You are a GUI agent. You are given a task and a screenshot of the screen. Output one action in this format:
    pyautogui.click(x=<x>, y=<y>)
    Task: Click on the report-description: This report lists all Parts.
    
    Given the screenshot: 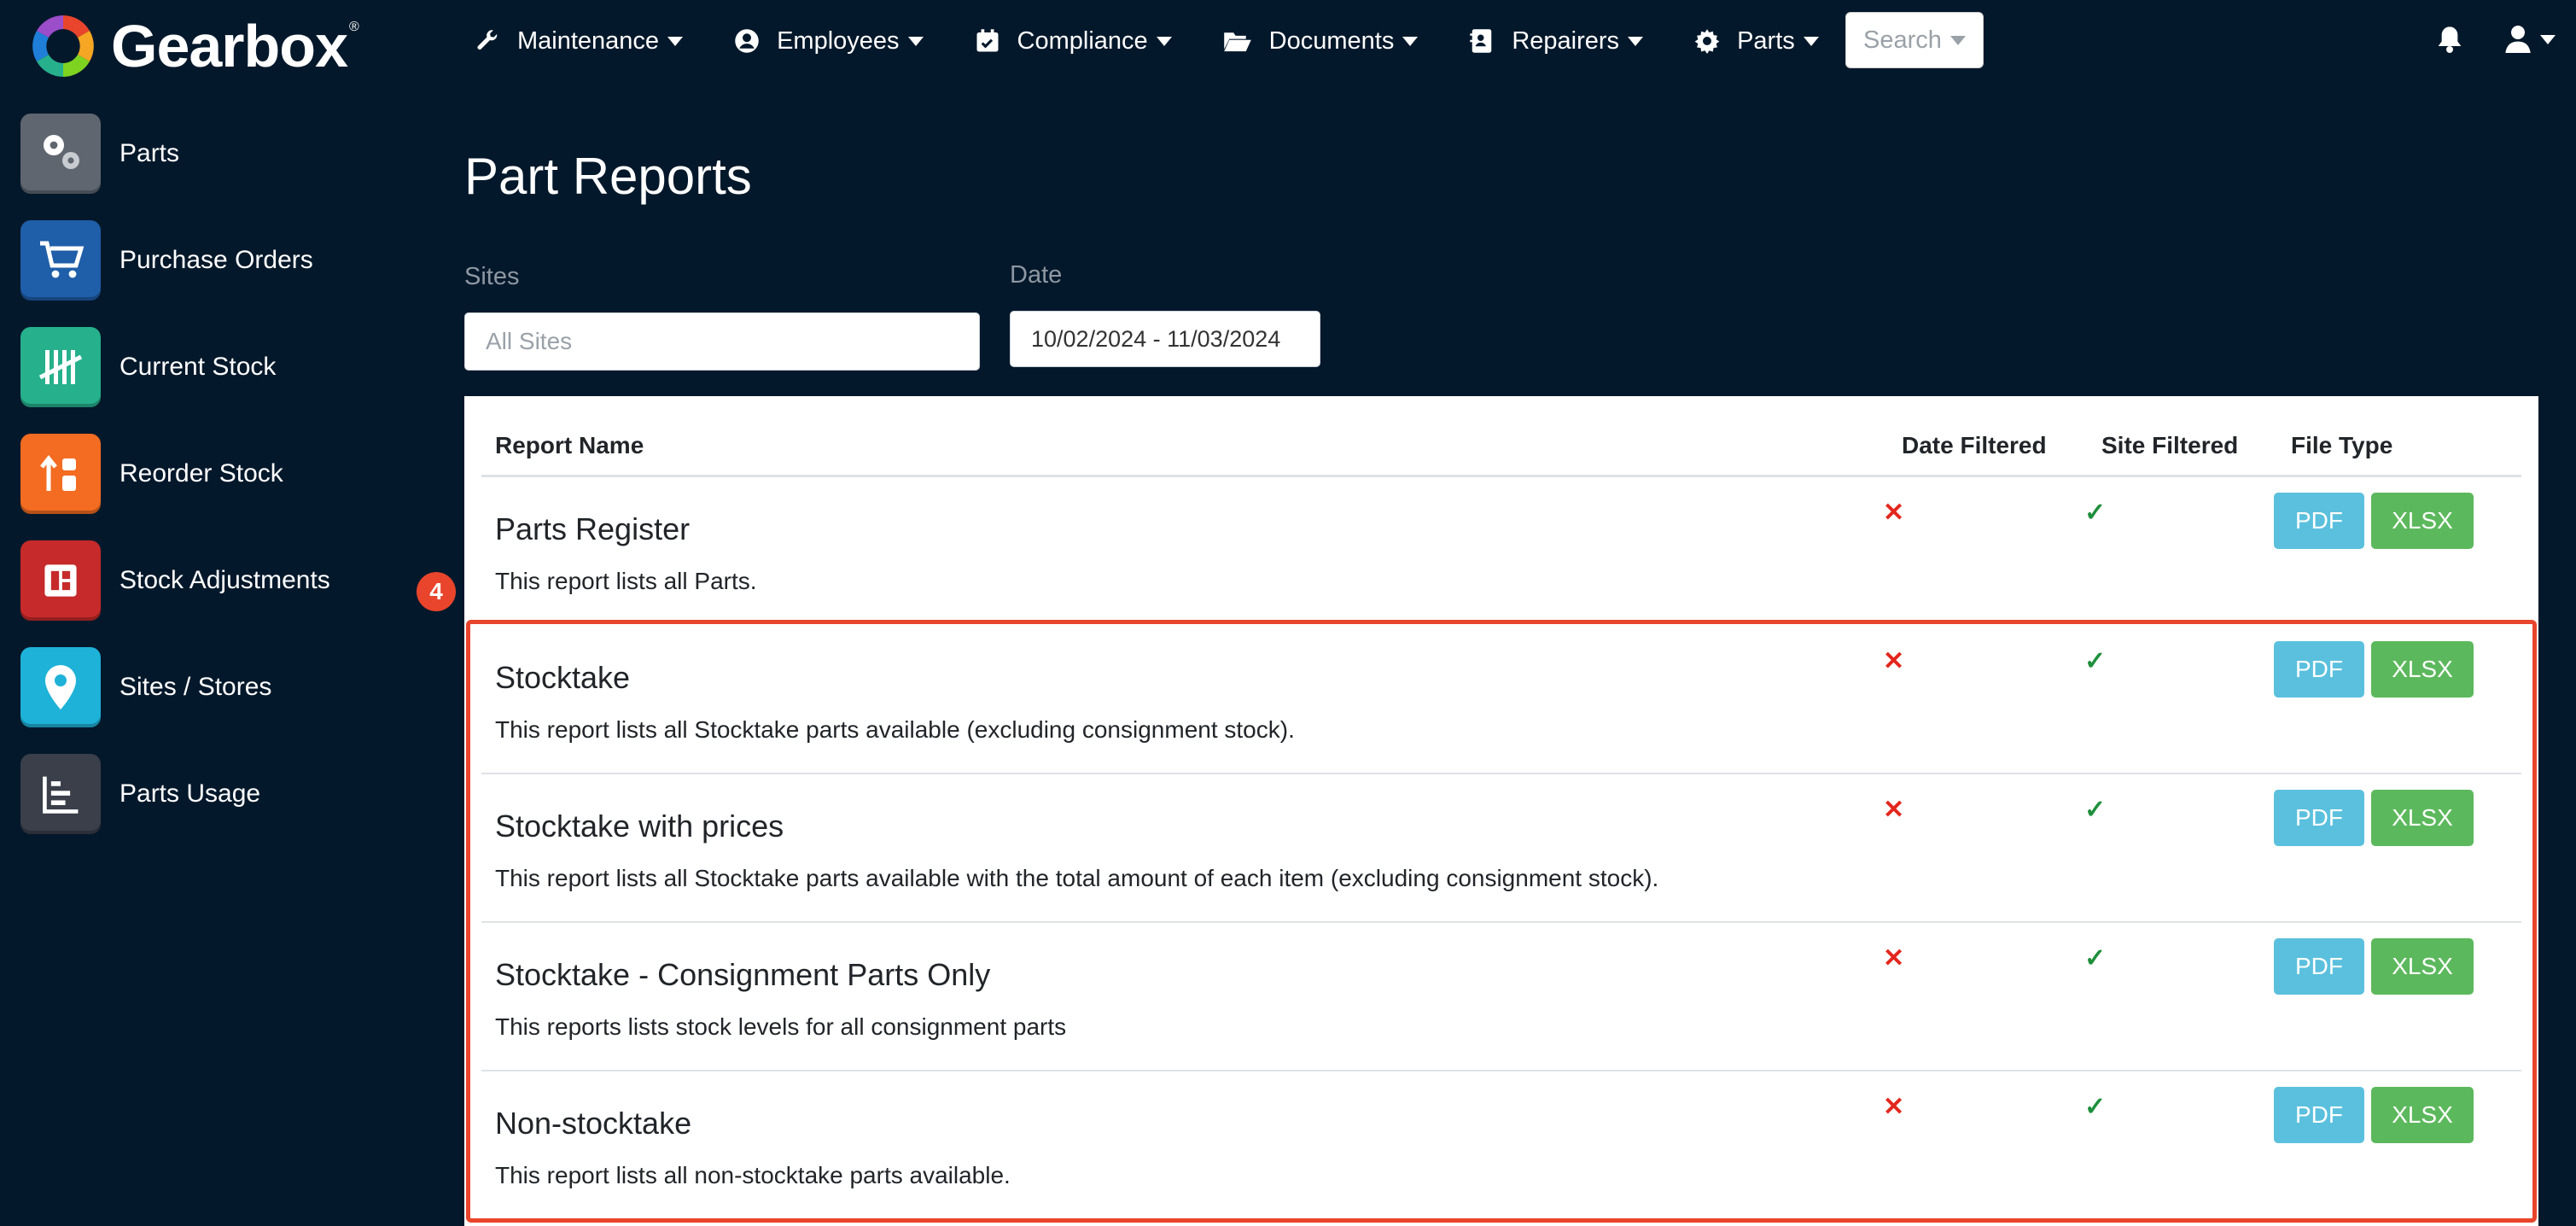 What is the action you would take?
    pyautogui.click(x=626, y=581)
    